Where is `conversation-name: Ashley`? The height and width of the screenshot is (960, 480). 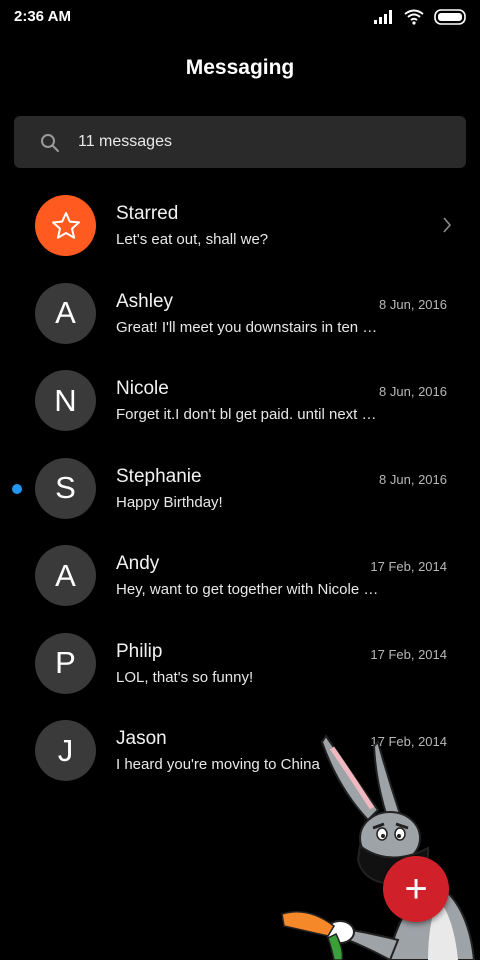 conversation-name: Ashley is located at coordinates (145, 301).